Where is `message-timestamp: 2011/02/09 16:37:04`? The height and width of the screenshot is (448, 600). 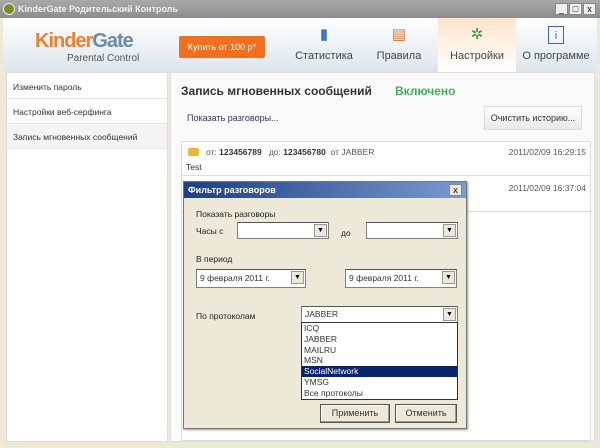
message-timestamp: 2011/02/09 16:37:04 is located at coordinates (547, 188).